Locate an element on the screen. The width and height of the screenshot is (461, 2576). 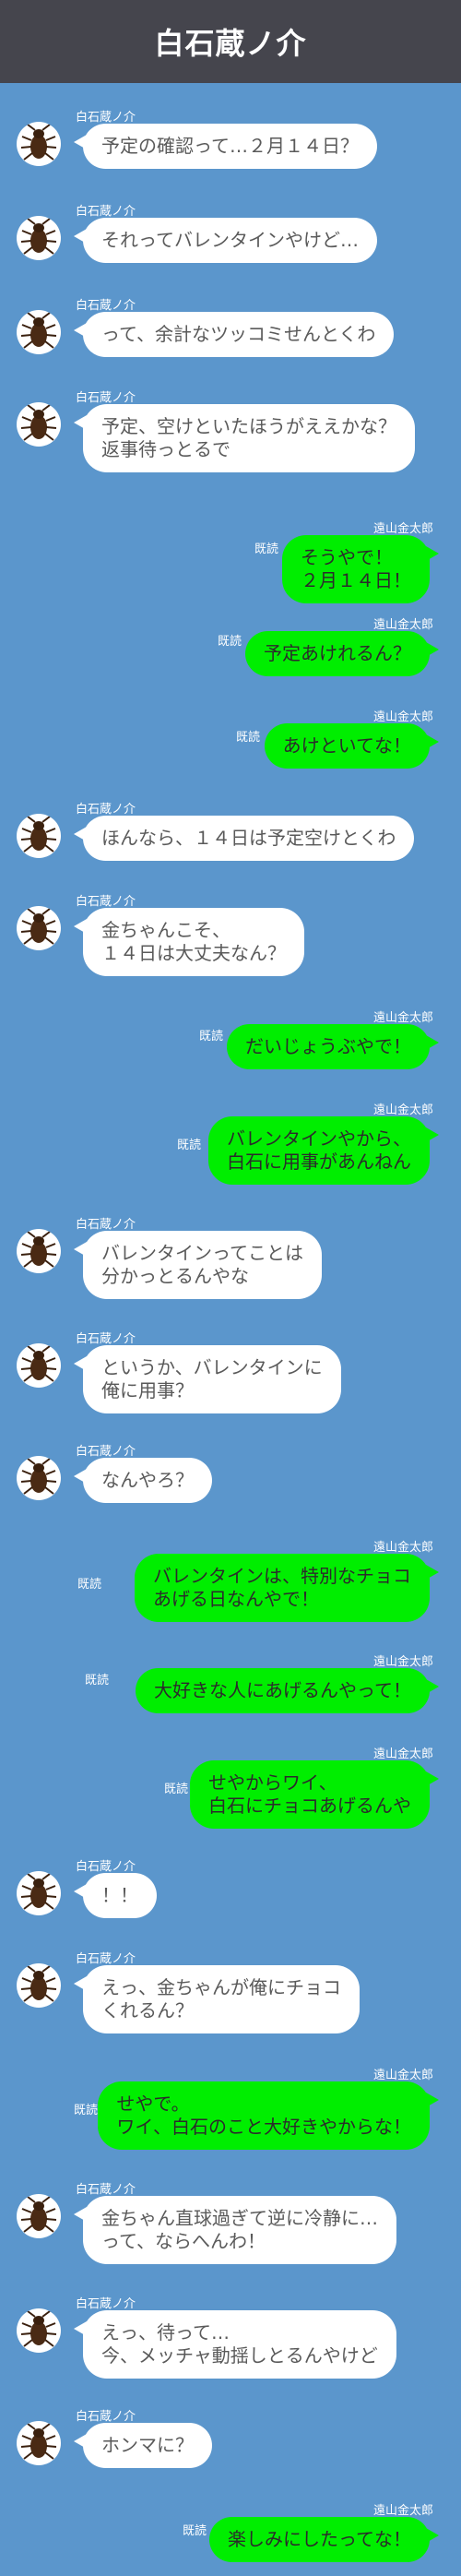
message-bubble: そうやで！ ２月１４日！ is located at coordinates (361, 569).